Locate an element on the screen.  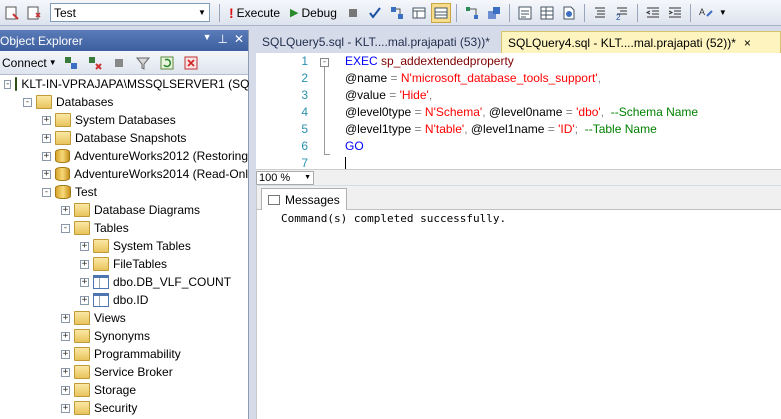
code-comment: --Schema Name is located at coordinates (654, 112).